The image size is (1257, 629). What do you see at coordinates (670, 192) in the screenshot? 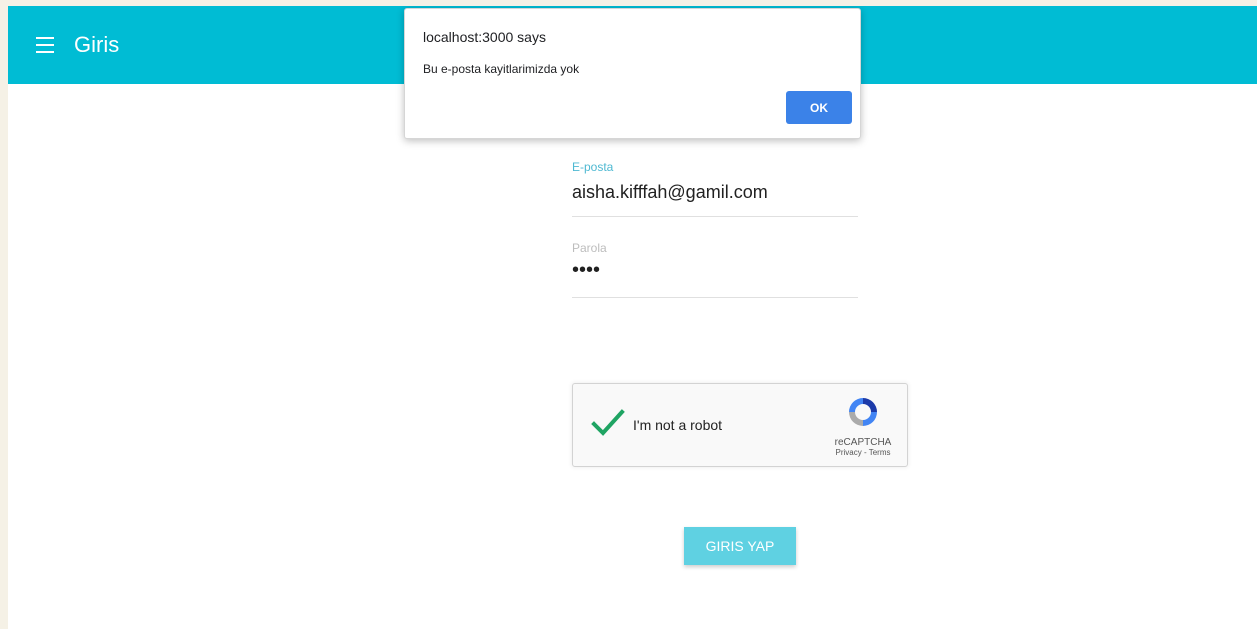
I see `email-input: aisha.kifffah@gamil.com` at bounding box center [670, 192].